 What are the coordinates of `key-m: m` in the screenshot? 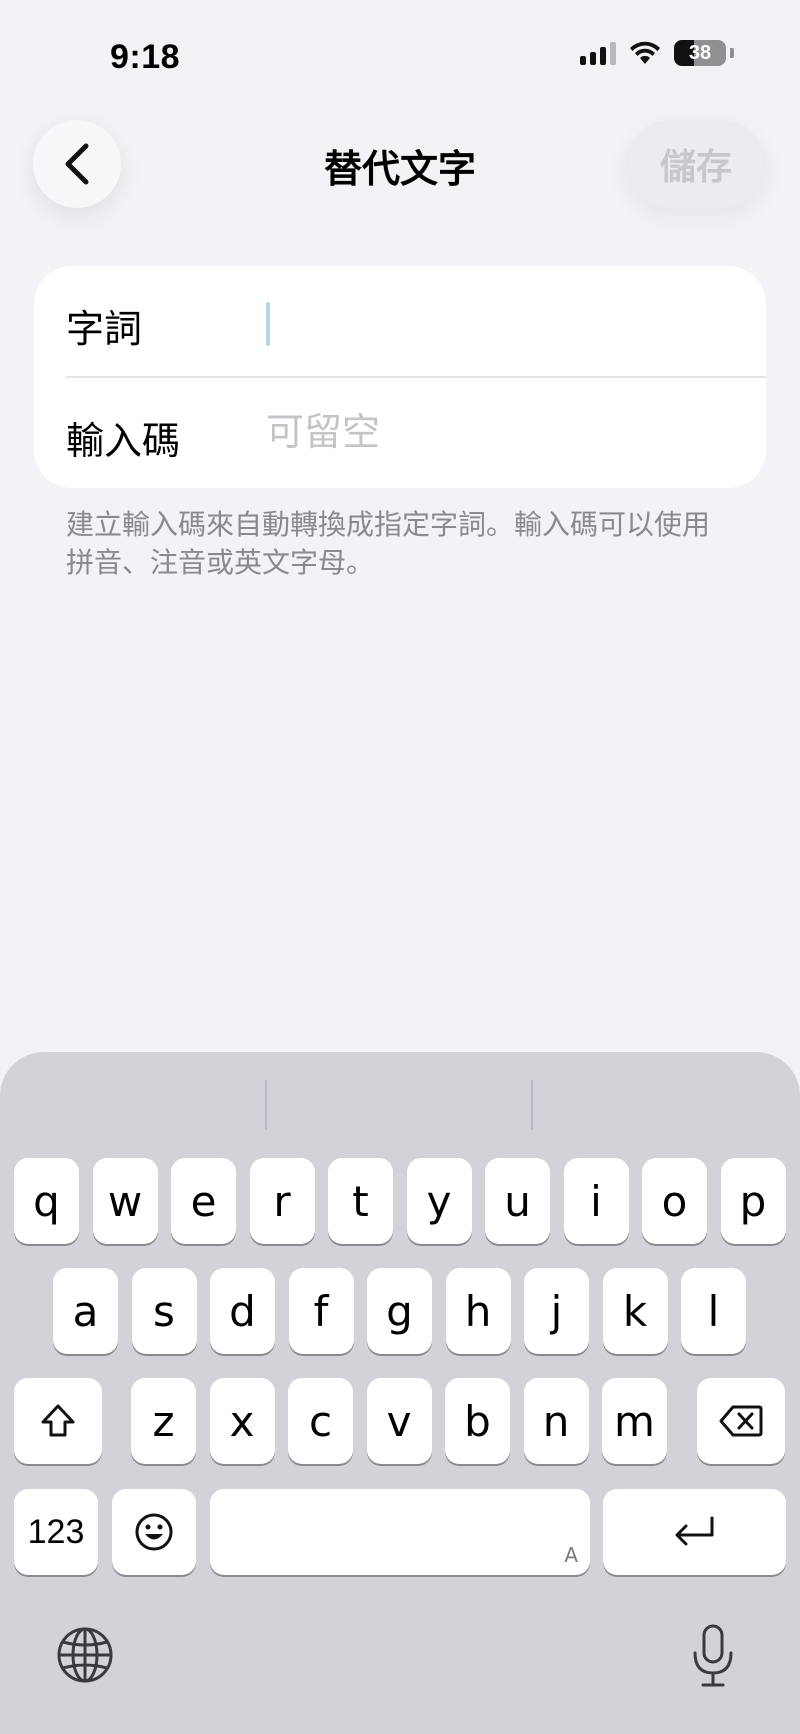 It's located at (634, 1421).